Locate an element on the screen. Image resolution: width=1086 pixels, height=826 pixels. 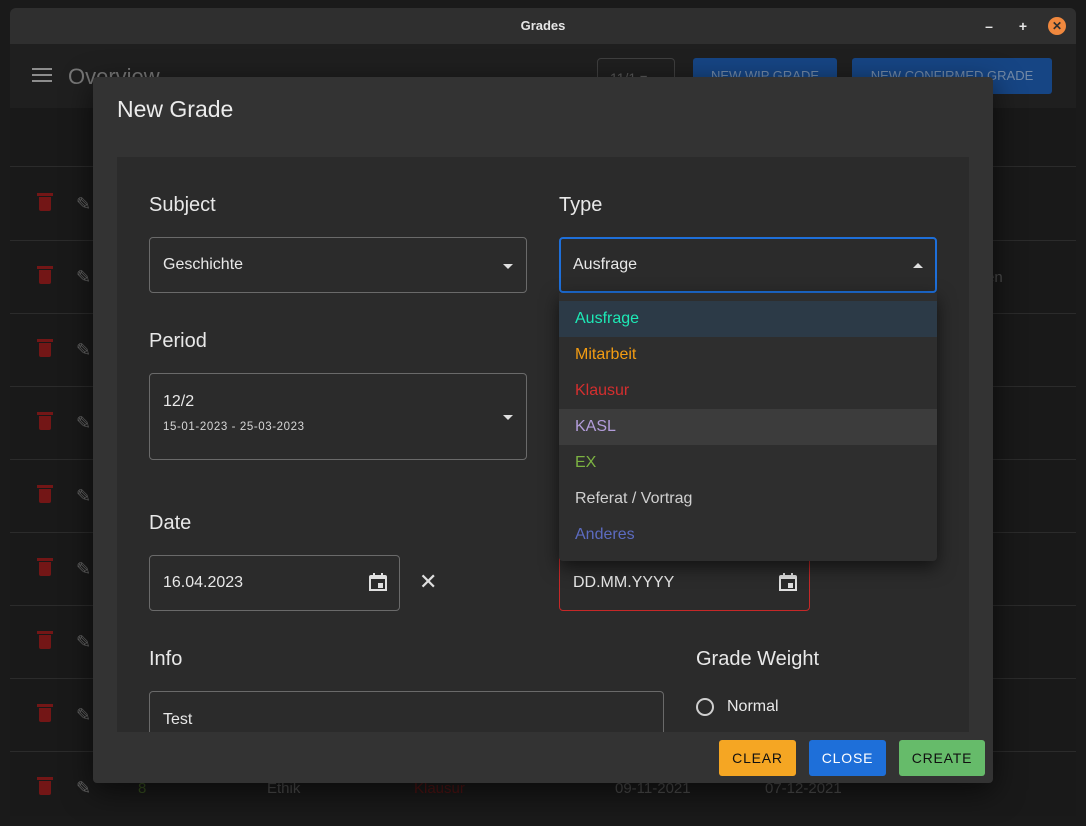
title-bar: Grades – + ✕ is located at coordinates (543, 26).